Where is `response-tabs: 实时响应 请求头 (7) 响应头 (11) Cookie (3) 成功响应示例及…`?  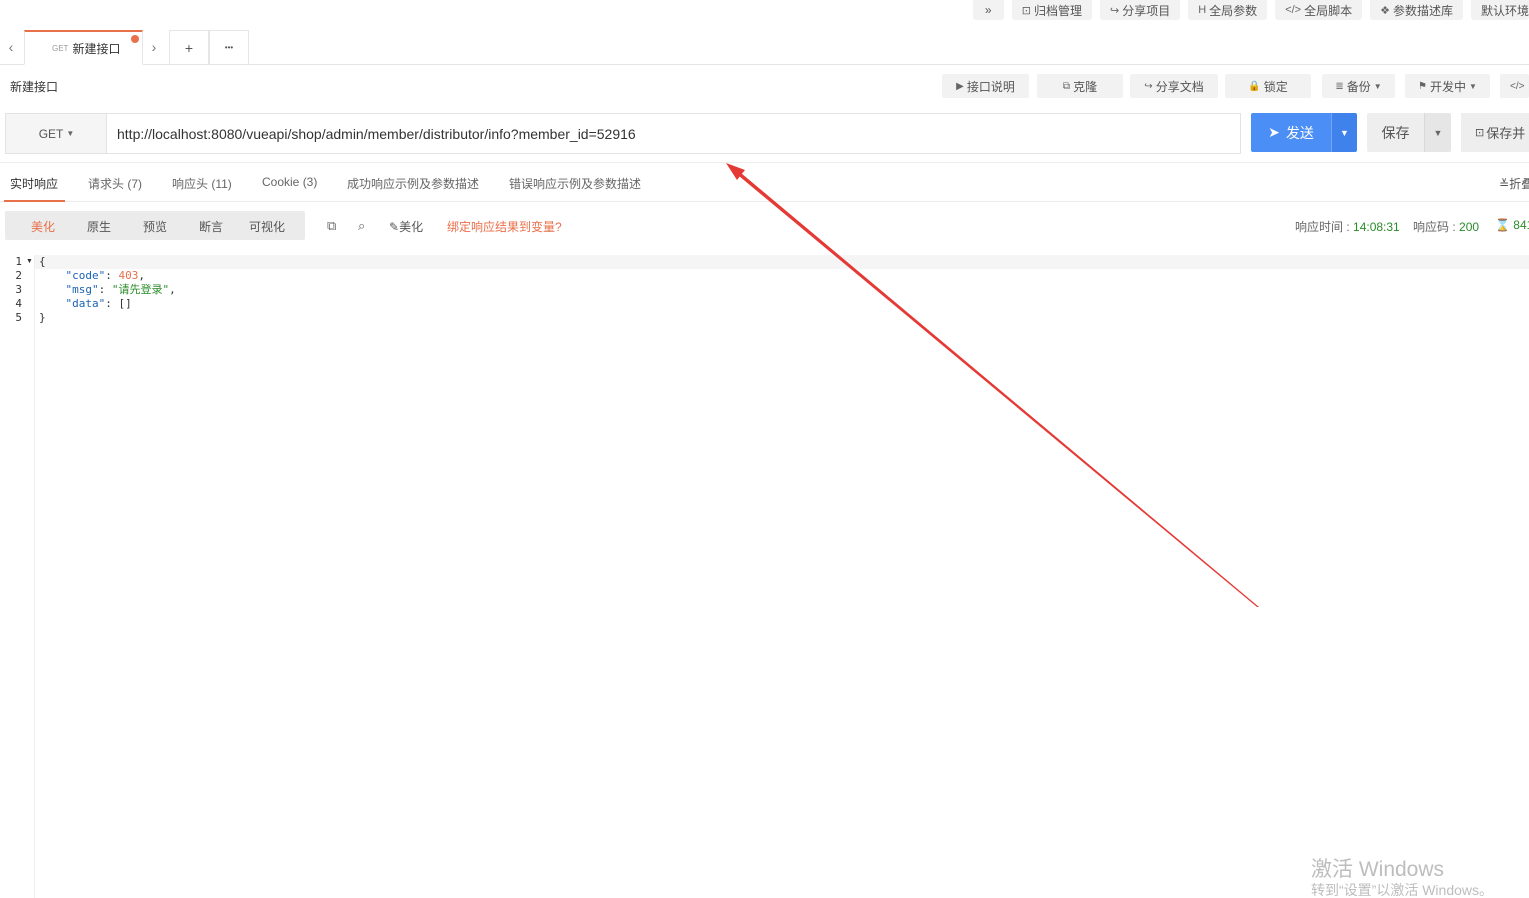 response-tabs: 实时响应 请求头 (7) 响应头 (11) Cookie (3) 成功响应示例及… is located at coordinates (764, 182).